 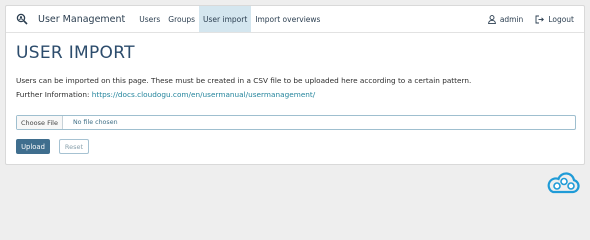 I want to click on logout-button: Logout, so click(x=554, y=19).